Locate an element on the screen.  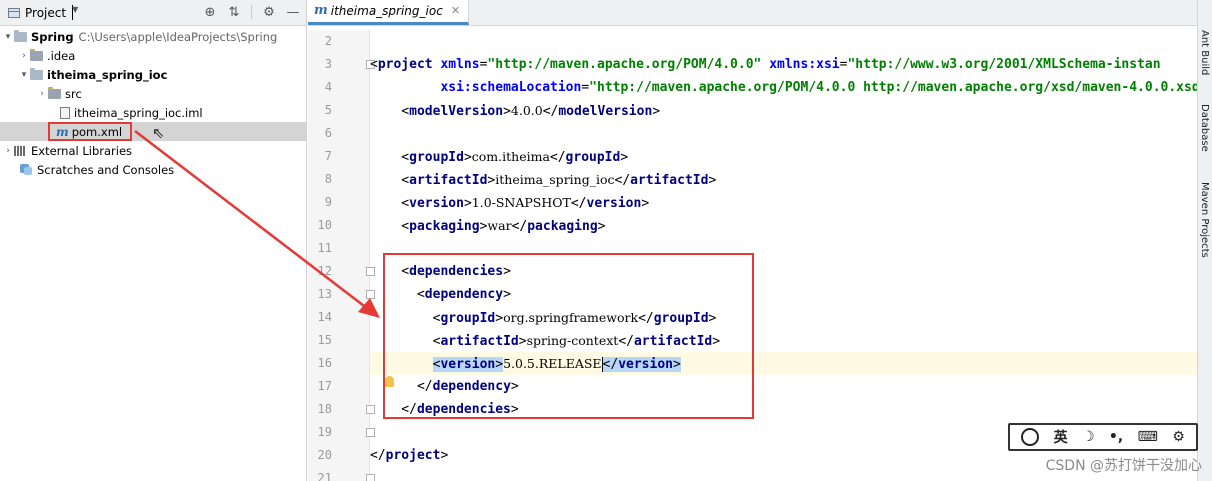
iml-file-icon is located at coordinates (65, 112).